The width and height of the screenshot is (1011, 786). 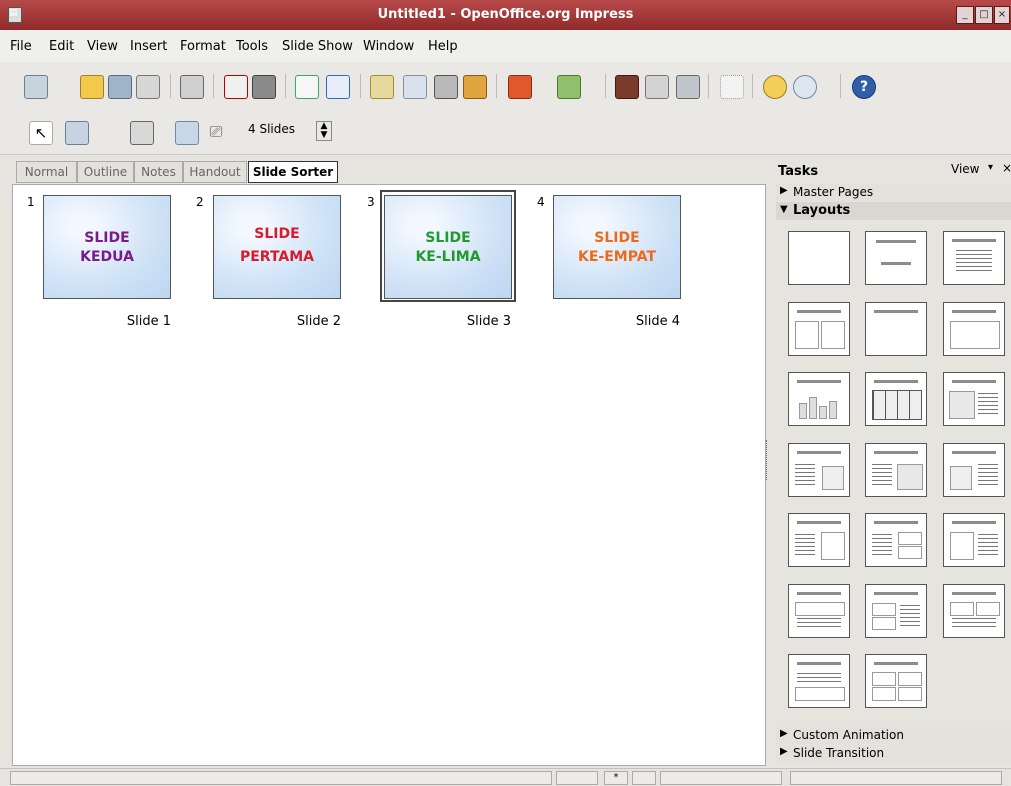 I want to click on chart-icon, so click(x=627, y=87).